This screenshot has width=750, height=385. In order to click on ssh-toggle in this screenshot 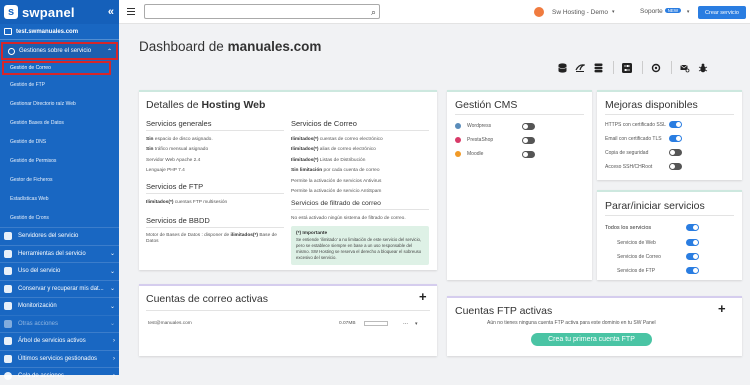, I will do `click(675, 166)`.